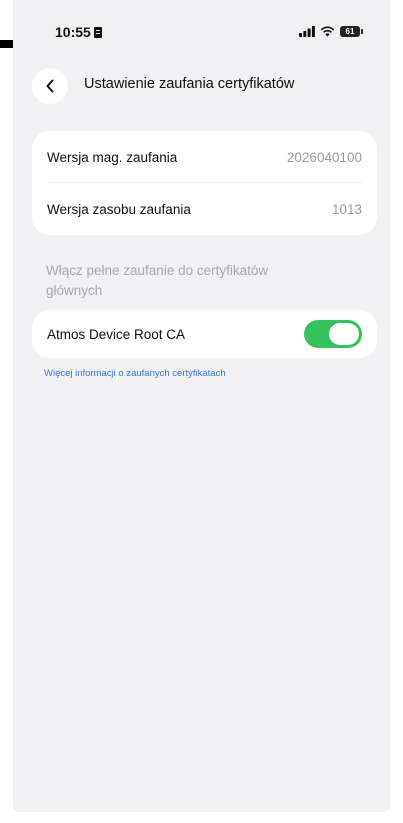 This screenshot has height=823, width=403. What do you see at coordinates (307, 31) in the screenshot?
I see `cellular-signal-icon` at bounding box center [307, 31].